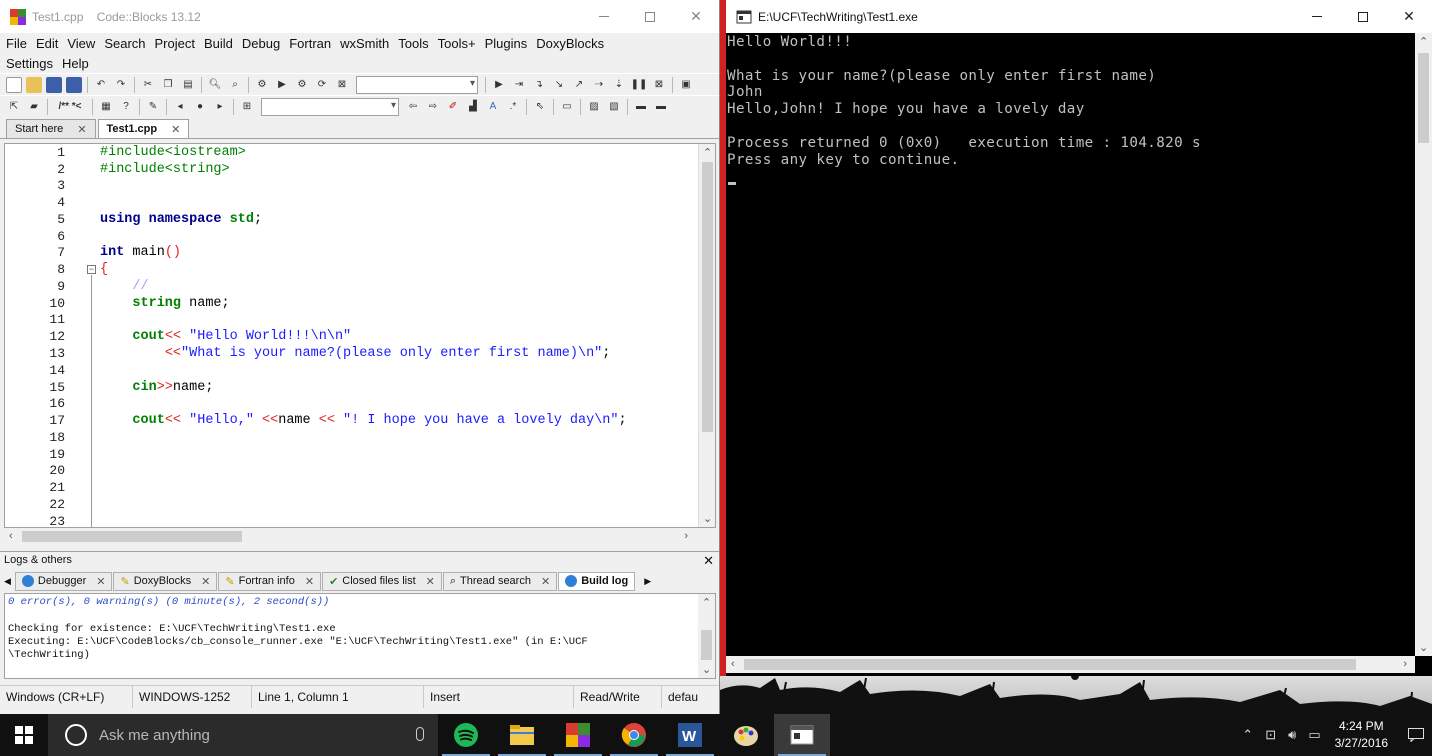 Image resolution: width=1432 pixels, height=756 pixels. I want to click on spotify-icon, so click(466, 735).